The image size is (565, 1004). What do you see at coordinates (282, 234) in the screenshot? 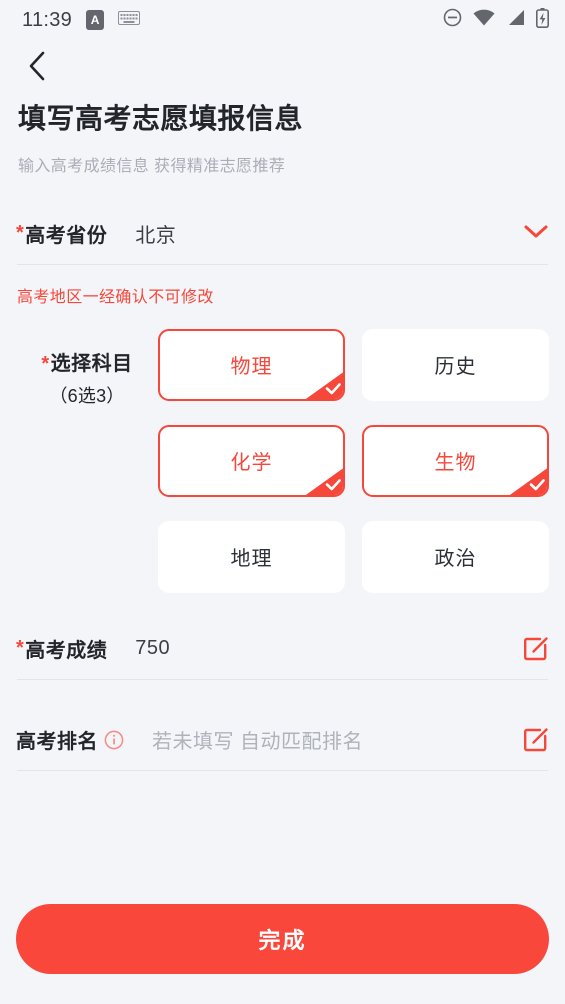
I see `province-row: * 高考省份 北京` at bounding box center [282, 234].